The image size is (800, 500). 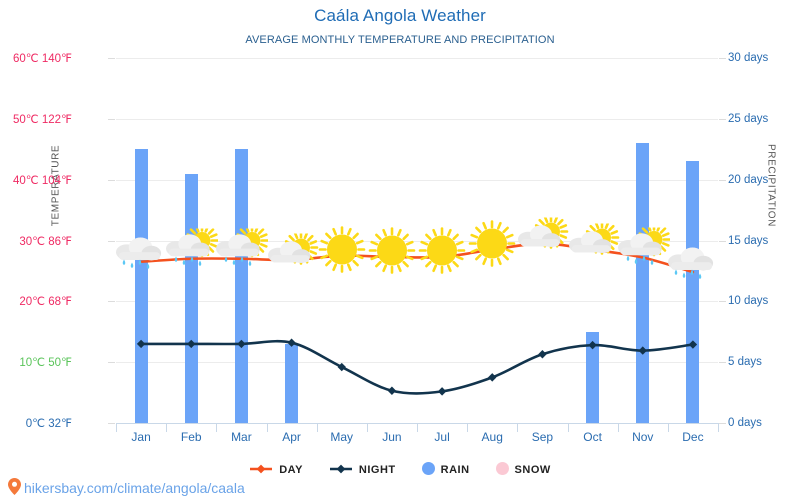 I want to click on month-label-apr: Apr, so click(x=292, y=437).